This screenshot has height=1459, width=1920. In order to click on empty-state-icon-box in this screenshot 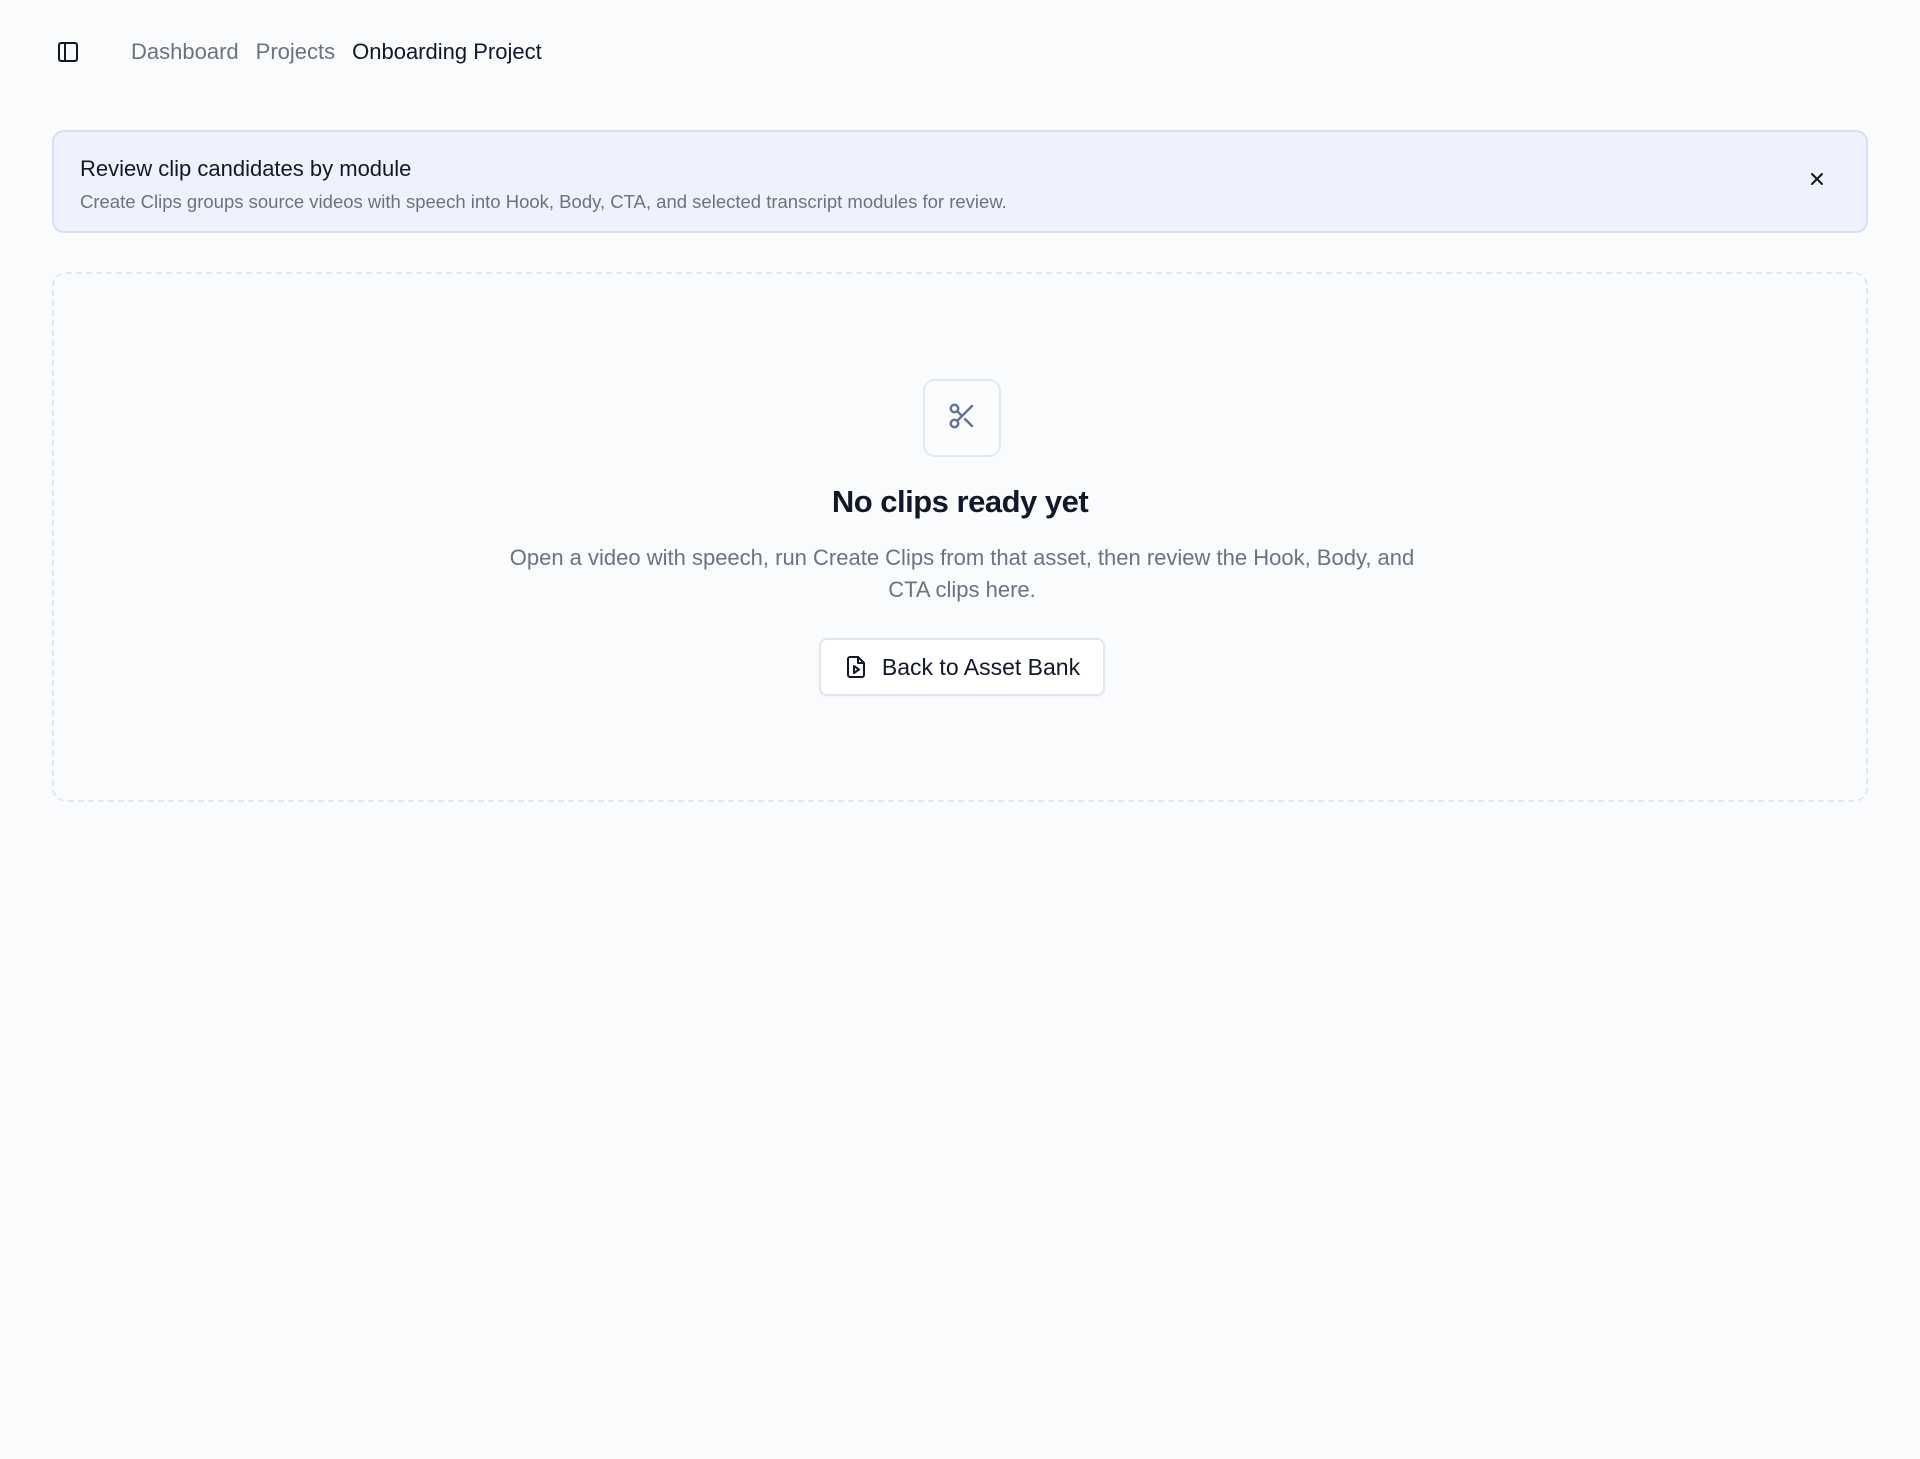, I will do `click(962, 418)`.